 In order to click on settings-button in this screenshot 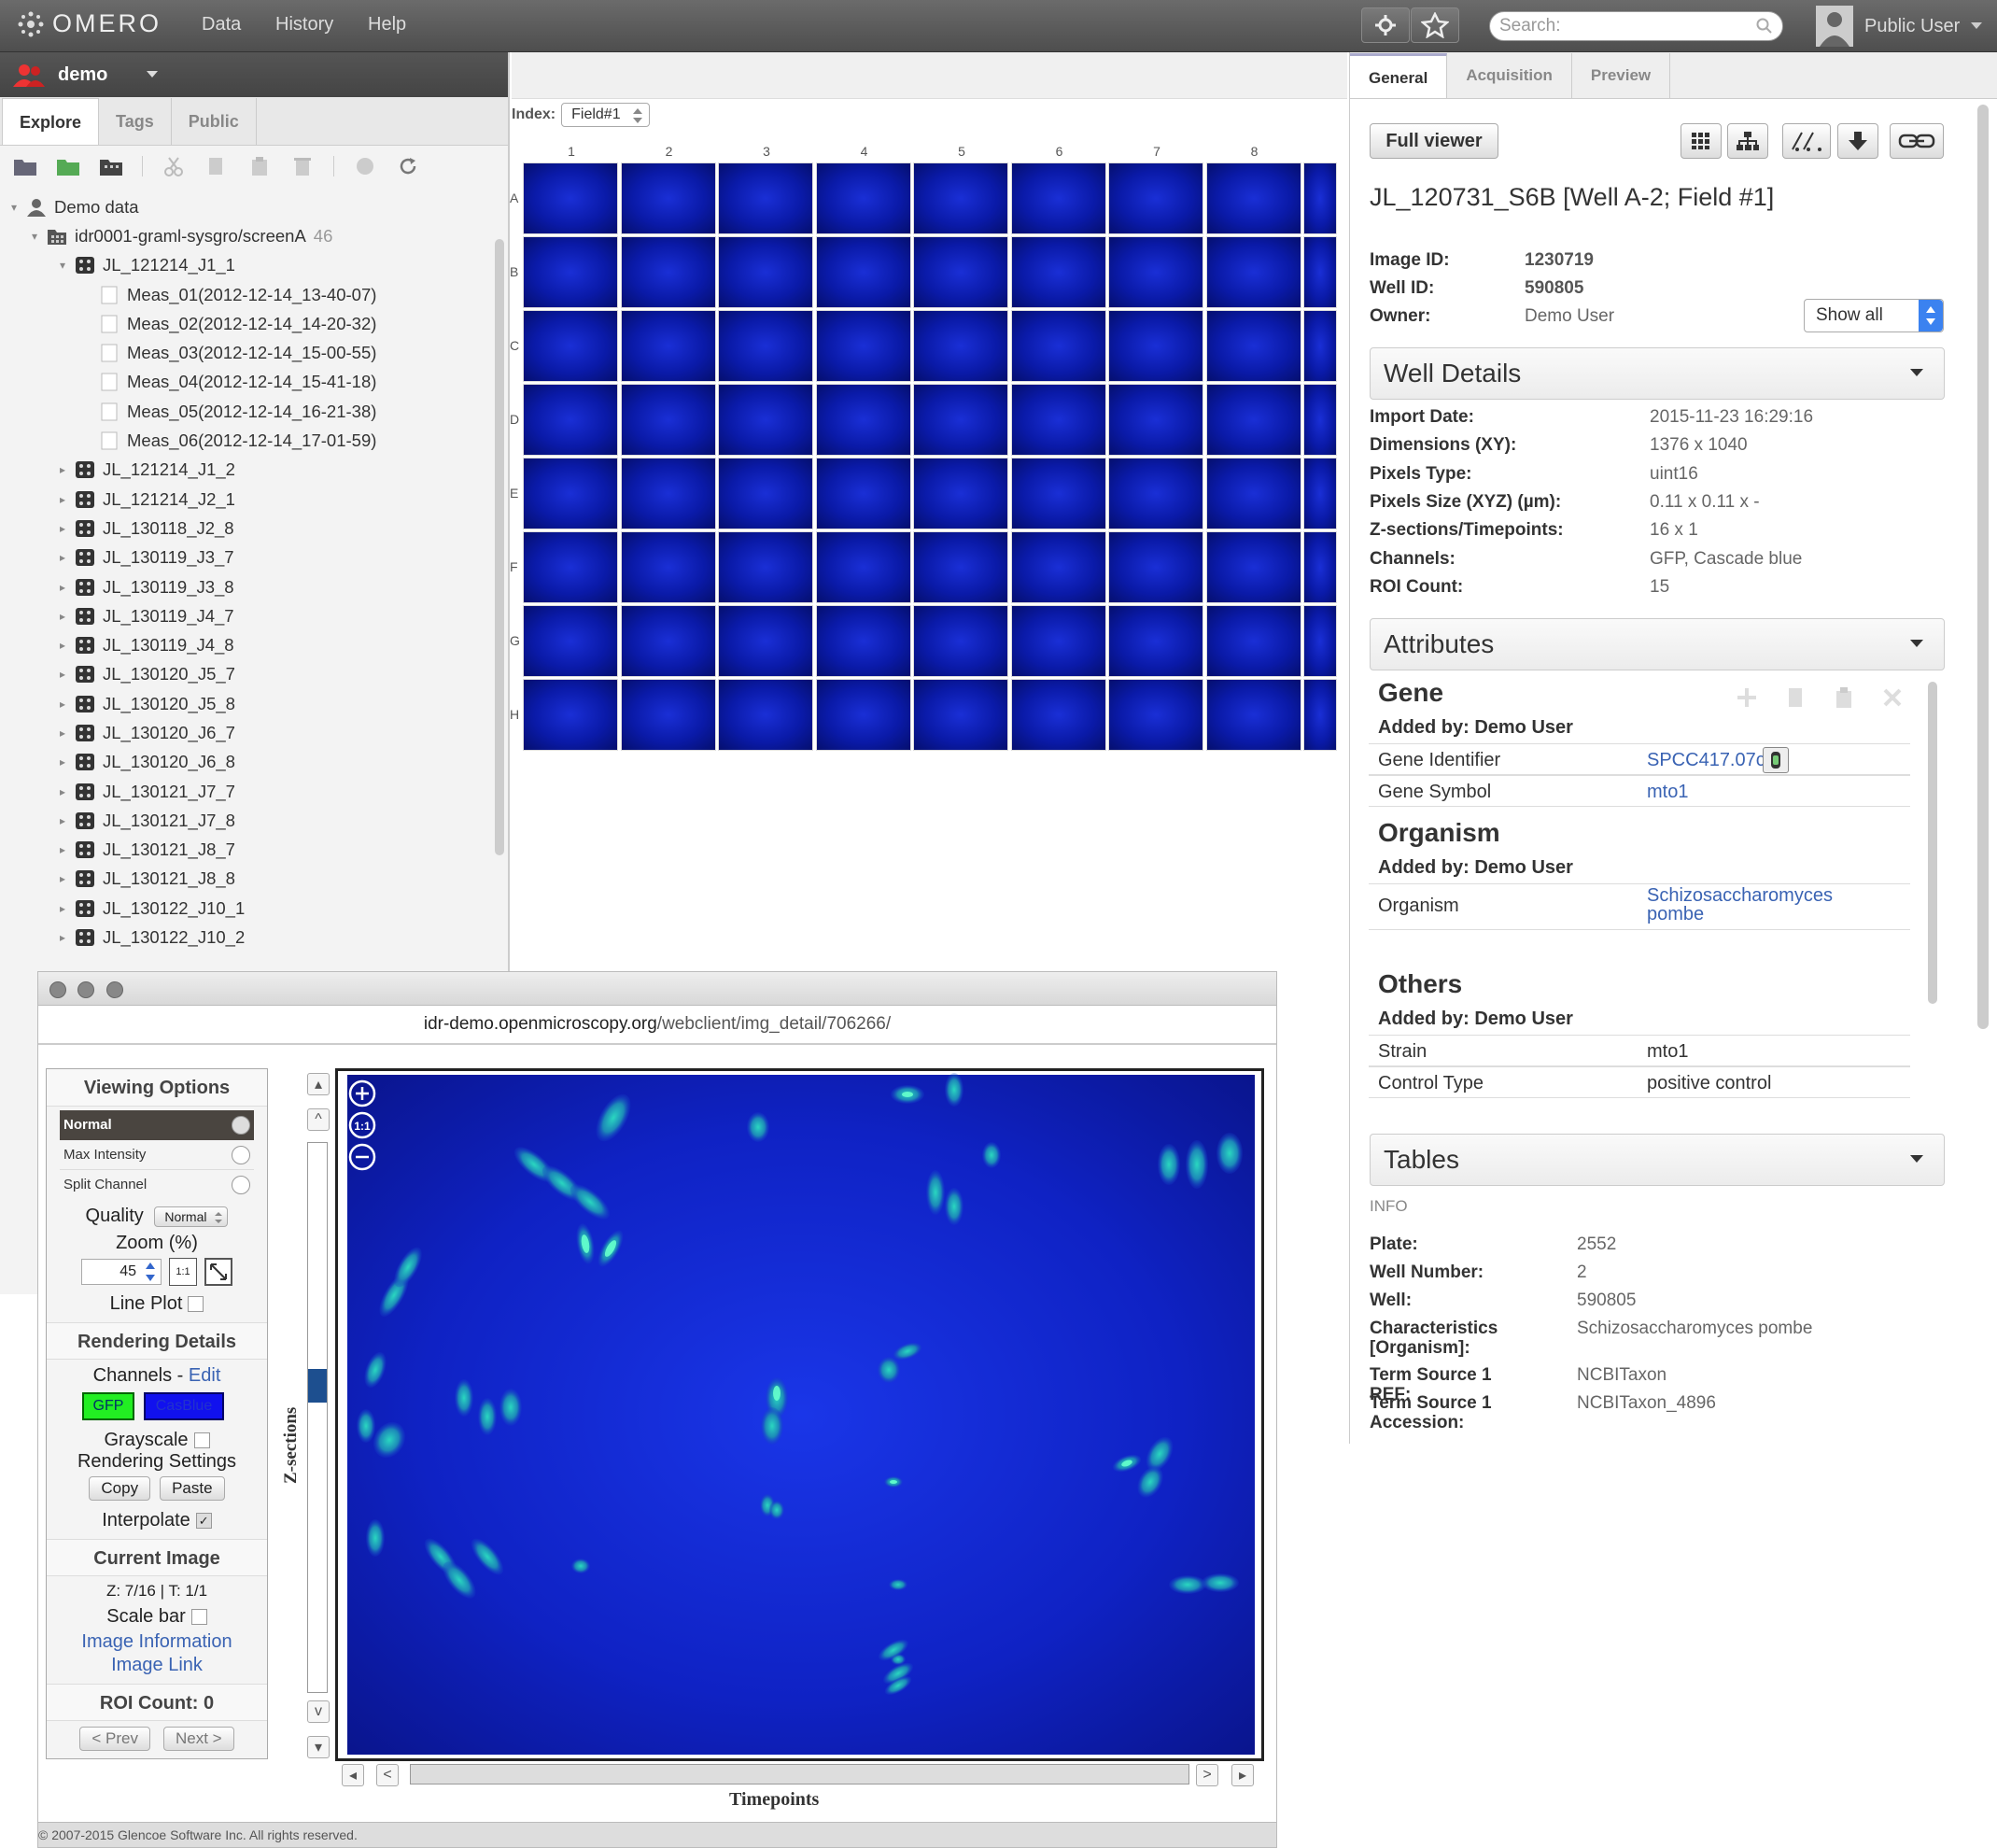, I will do `click(1385, 25)`.